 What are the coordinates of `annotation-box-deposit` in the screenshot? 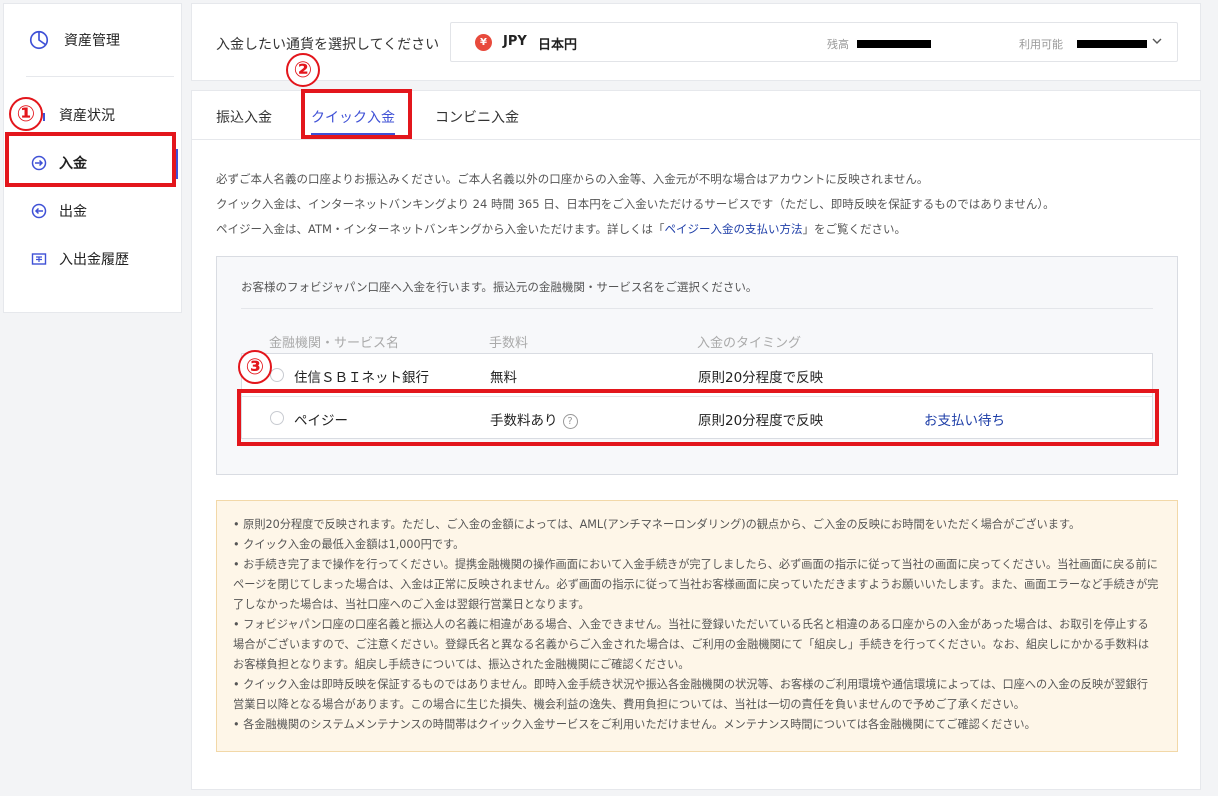 It's located at (90, 159).